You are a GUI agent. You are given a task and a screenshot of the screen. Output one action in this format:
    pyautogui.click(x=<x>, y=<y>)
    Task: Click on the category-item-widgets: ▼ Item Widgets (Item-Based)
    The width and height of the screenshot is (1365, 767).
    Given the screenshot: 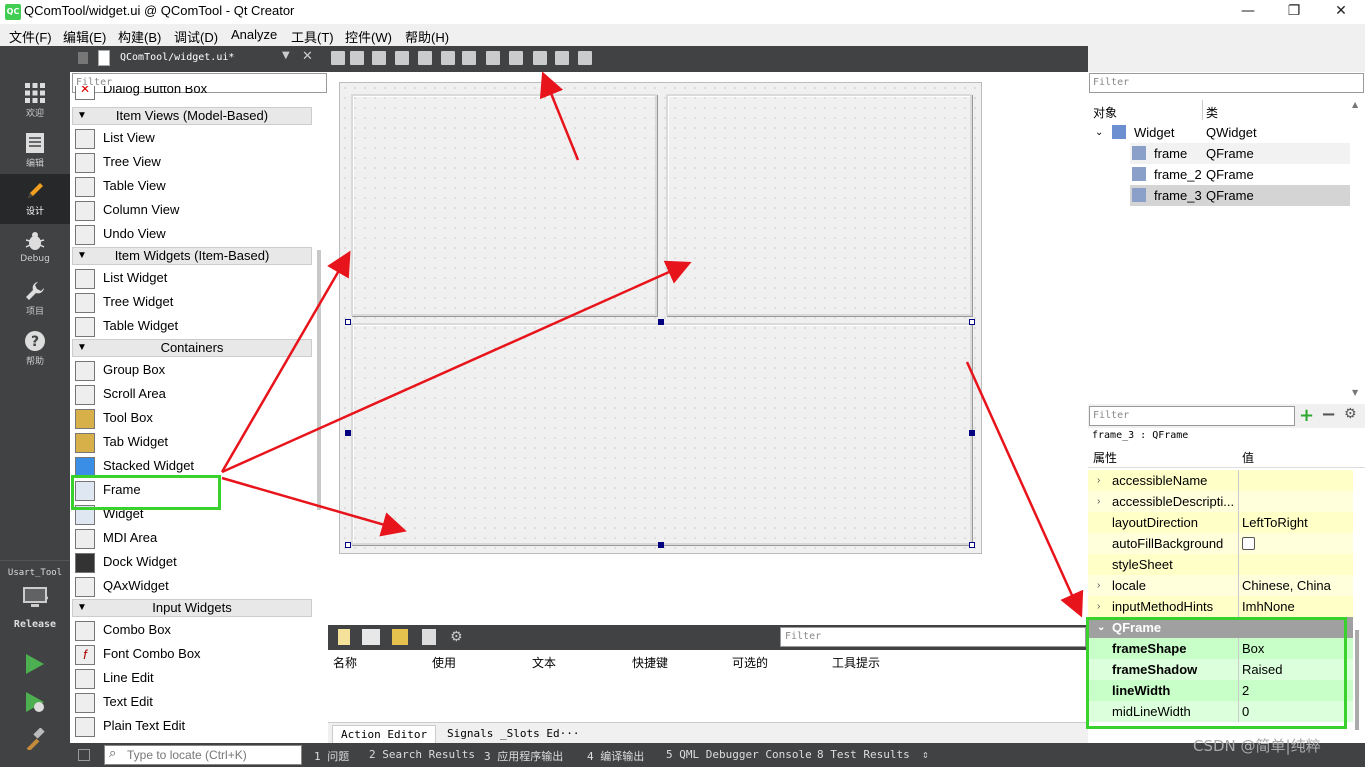 What is the action you would take?
    pyautogui.click(x=192, y=256)
    